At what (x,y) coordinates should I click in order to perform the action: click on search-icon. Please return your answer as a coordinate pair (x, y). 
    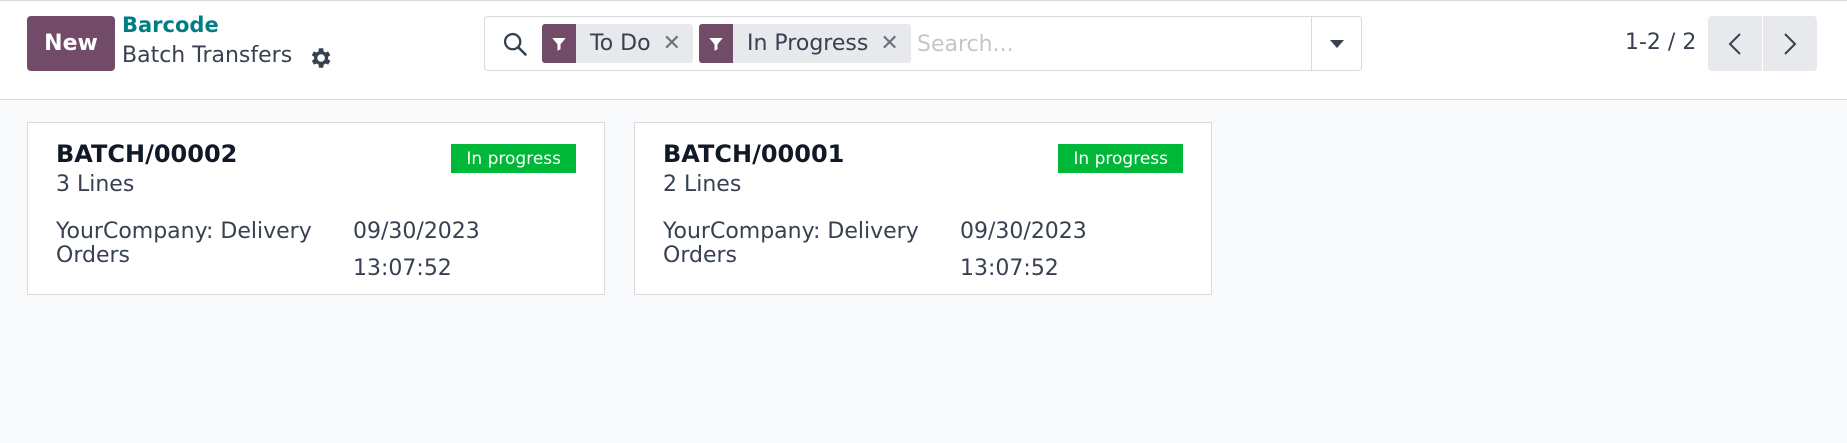
    Looking at the image, I should click on (515, 44).